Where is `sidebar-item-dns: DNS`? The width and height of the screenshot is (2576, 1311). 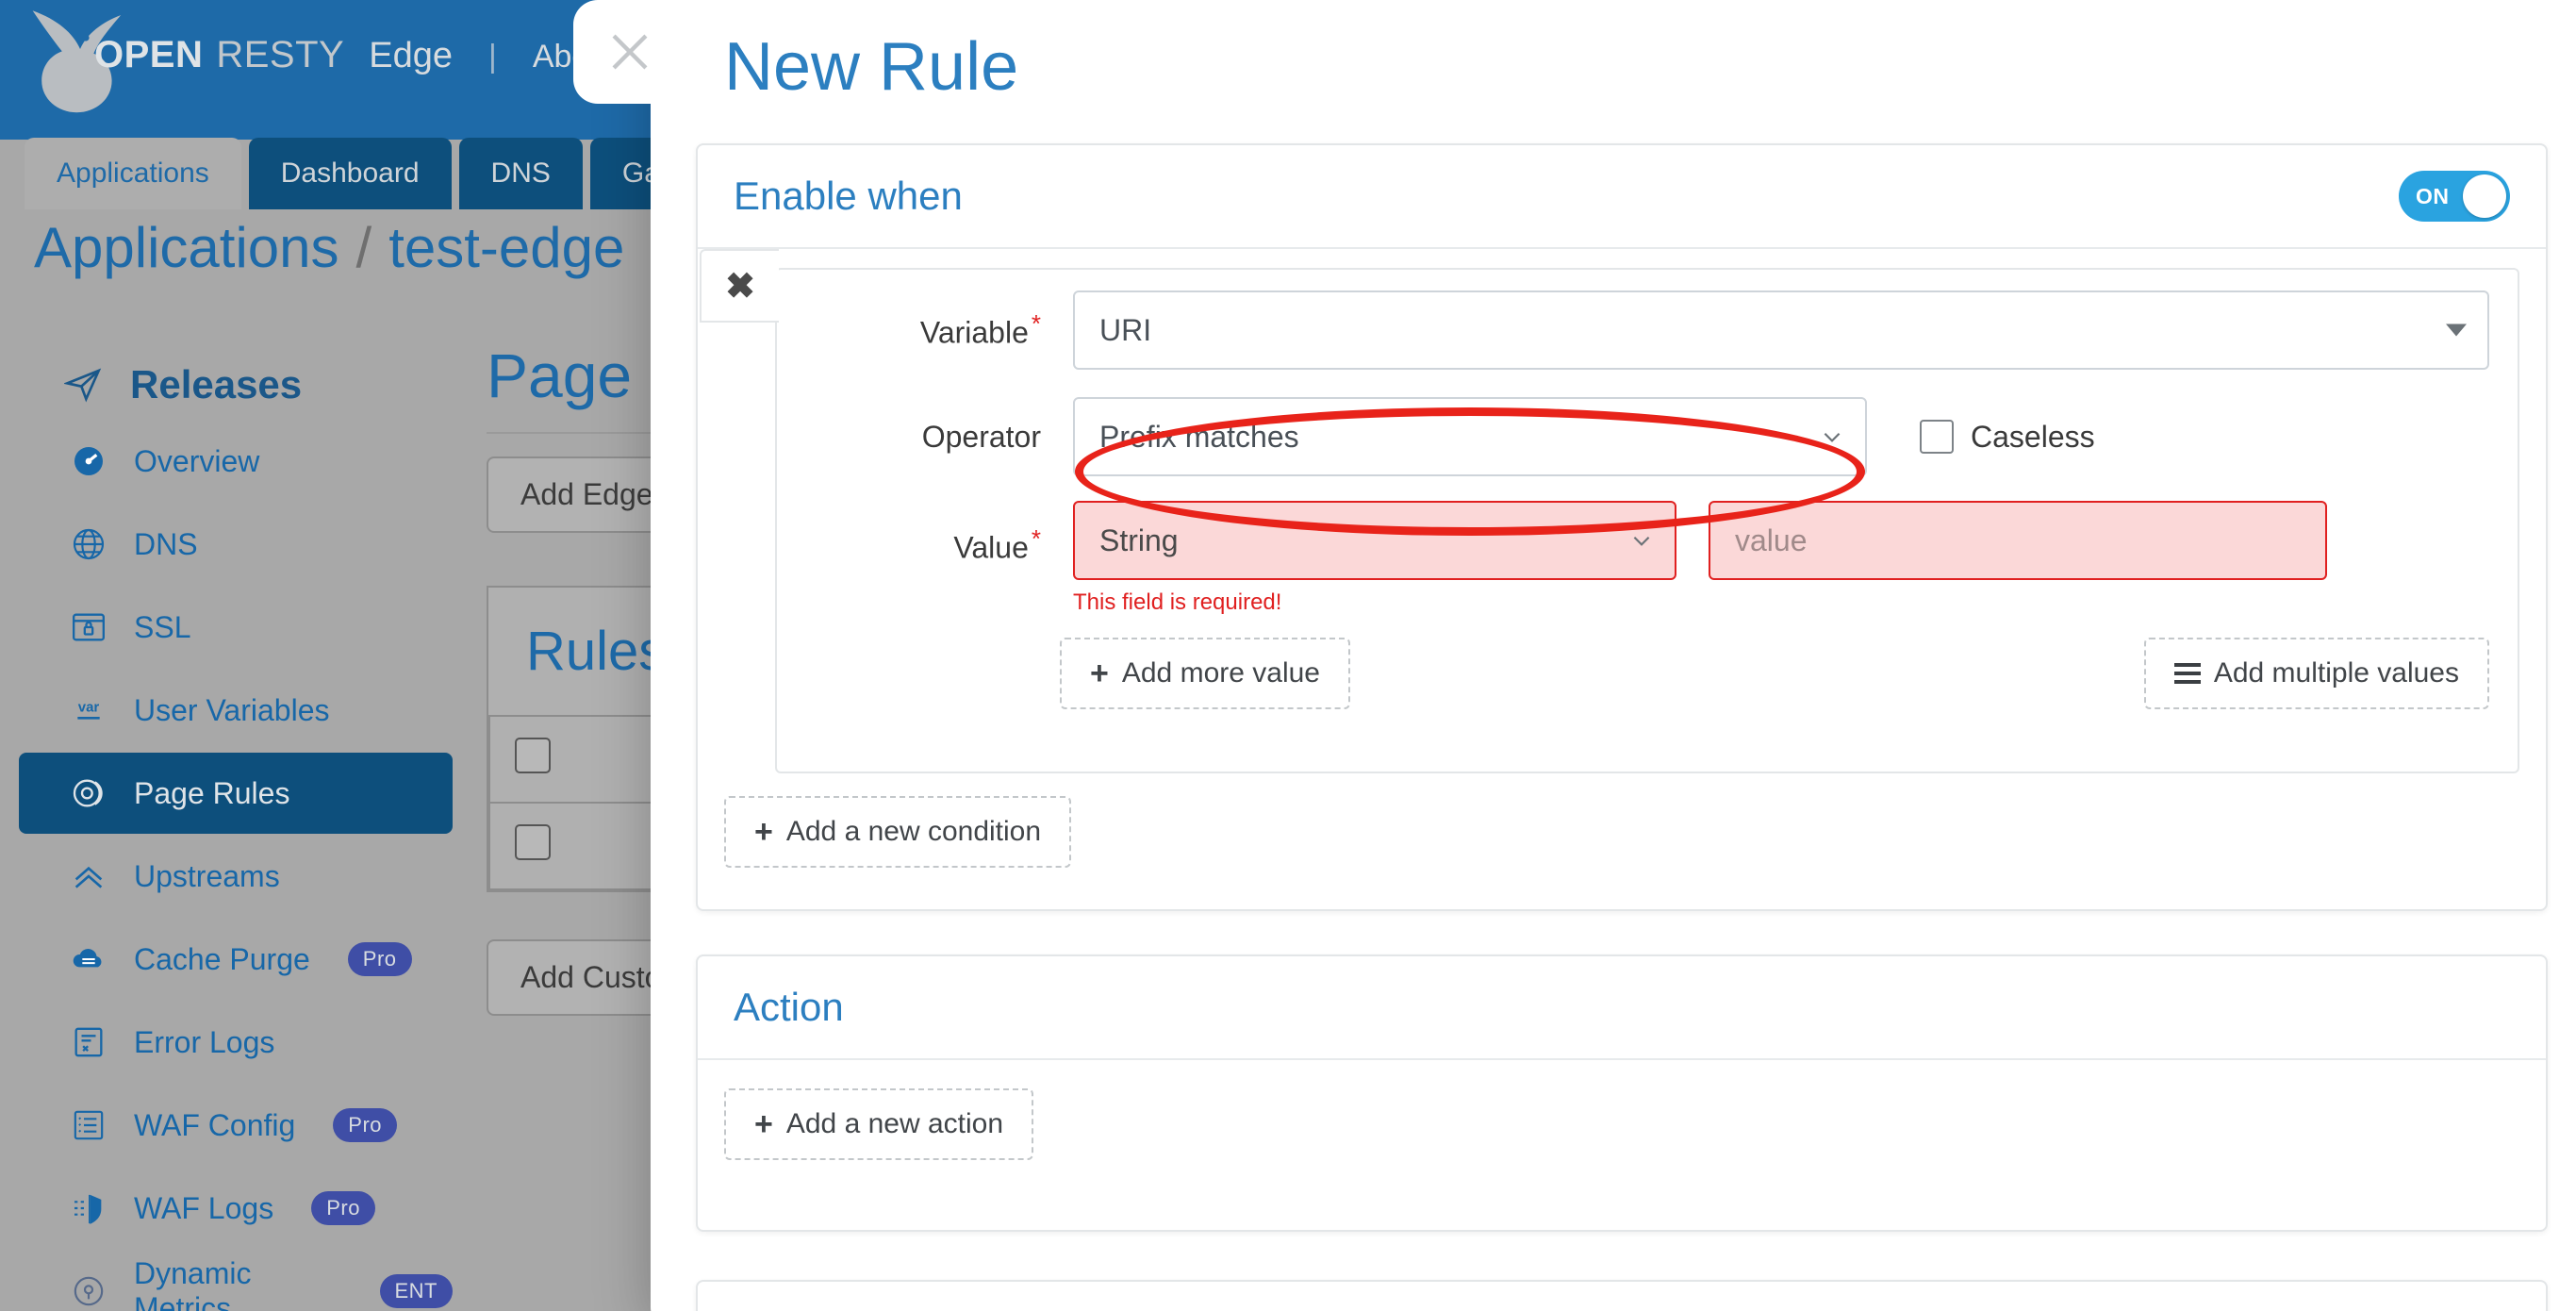 sidebar-item-dns: DNS is located at coordinates (236, 544).